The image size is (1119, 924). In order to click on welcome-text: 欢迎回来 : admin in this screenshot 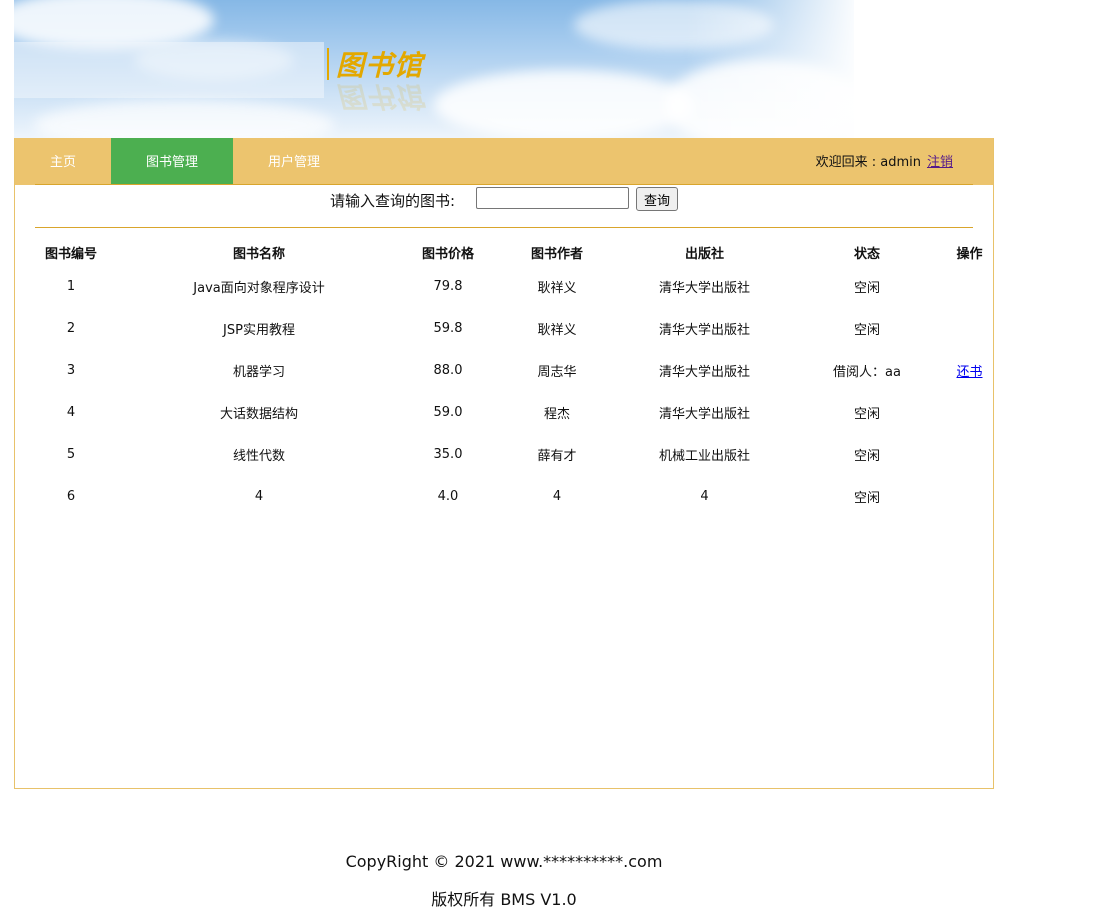, I will do `click(868, 162)`.